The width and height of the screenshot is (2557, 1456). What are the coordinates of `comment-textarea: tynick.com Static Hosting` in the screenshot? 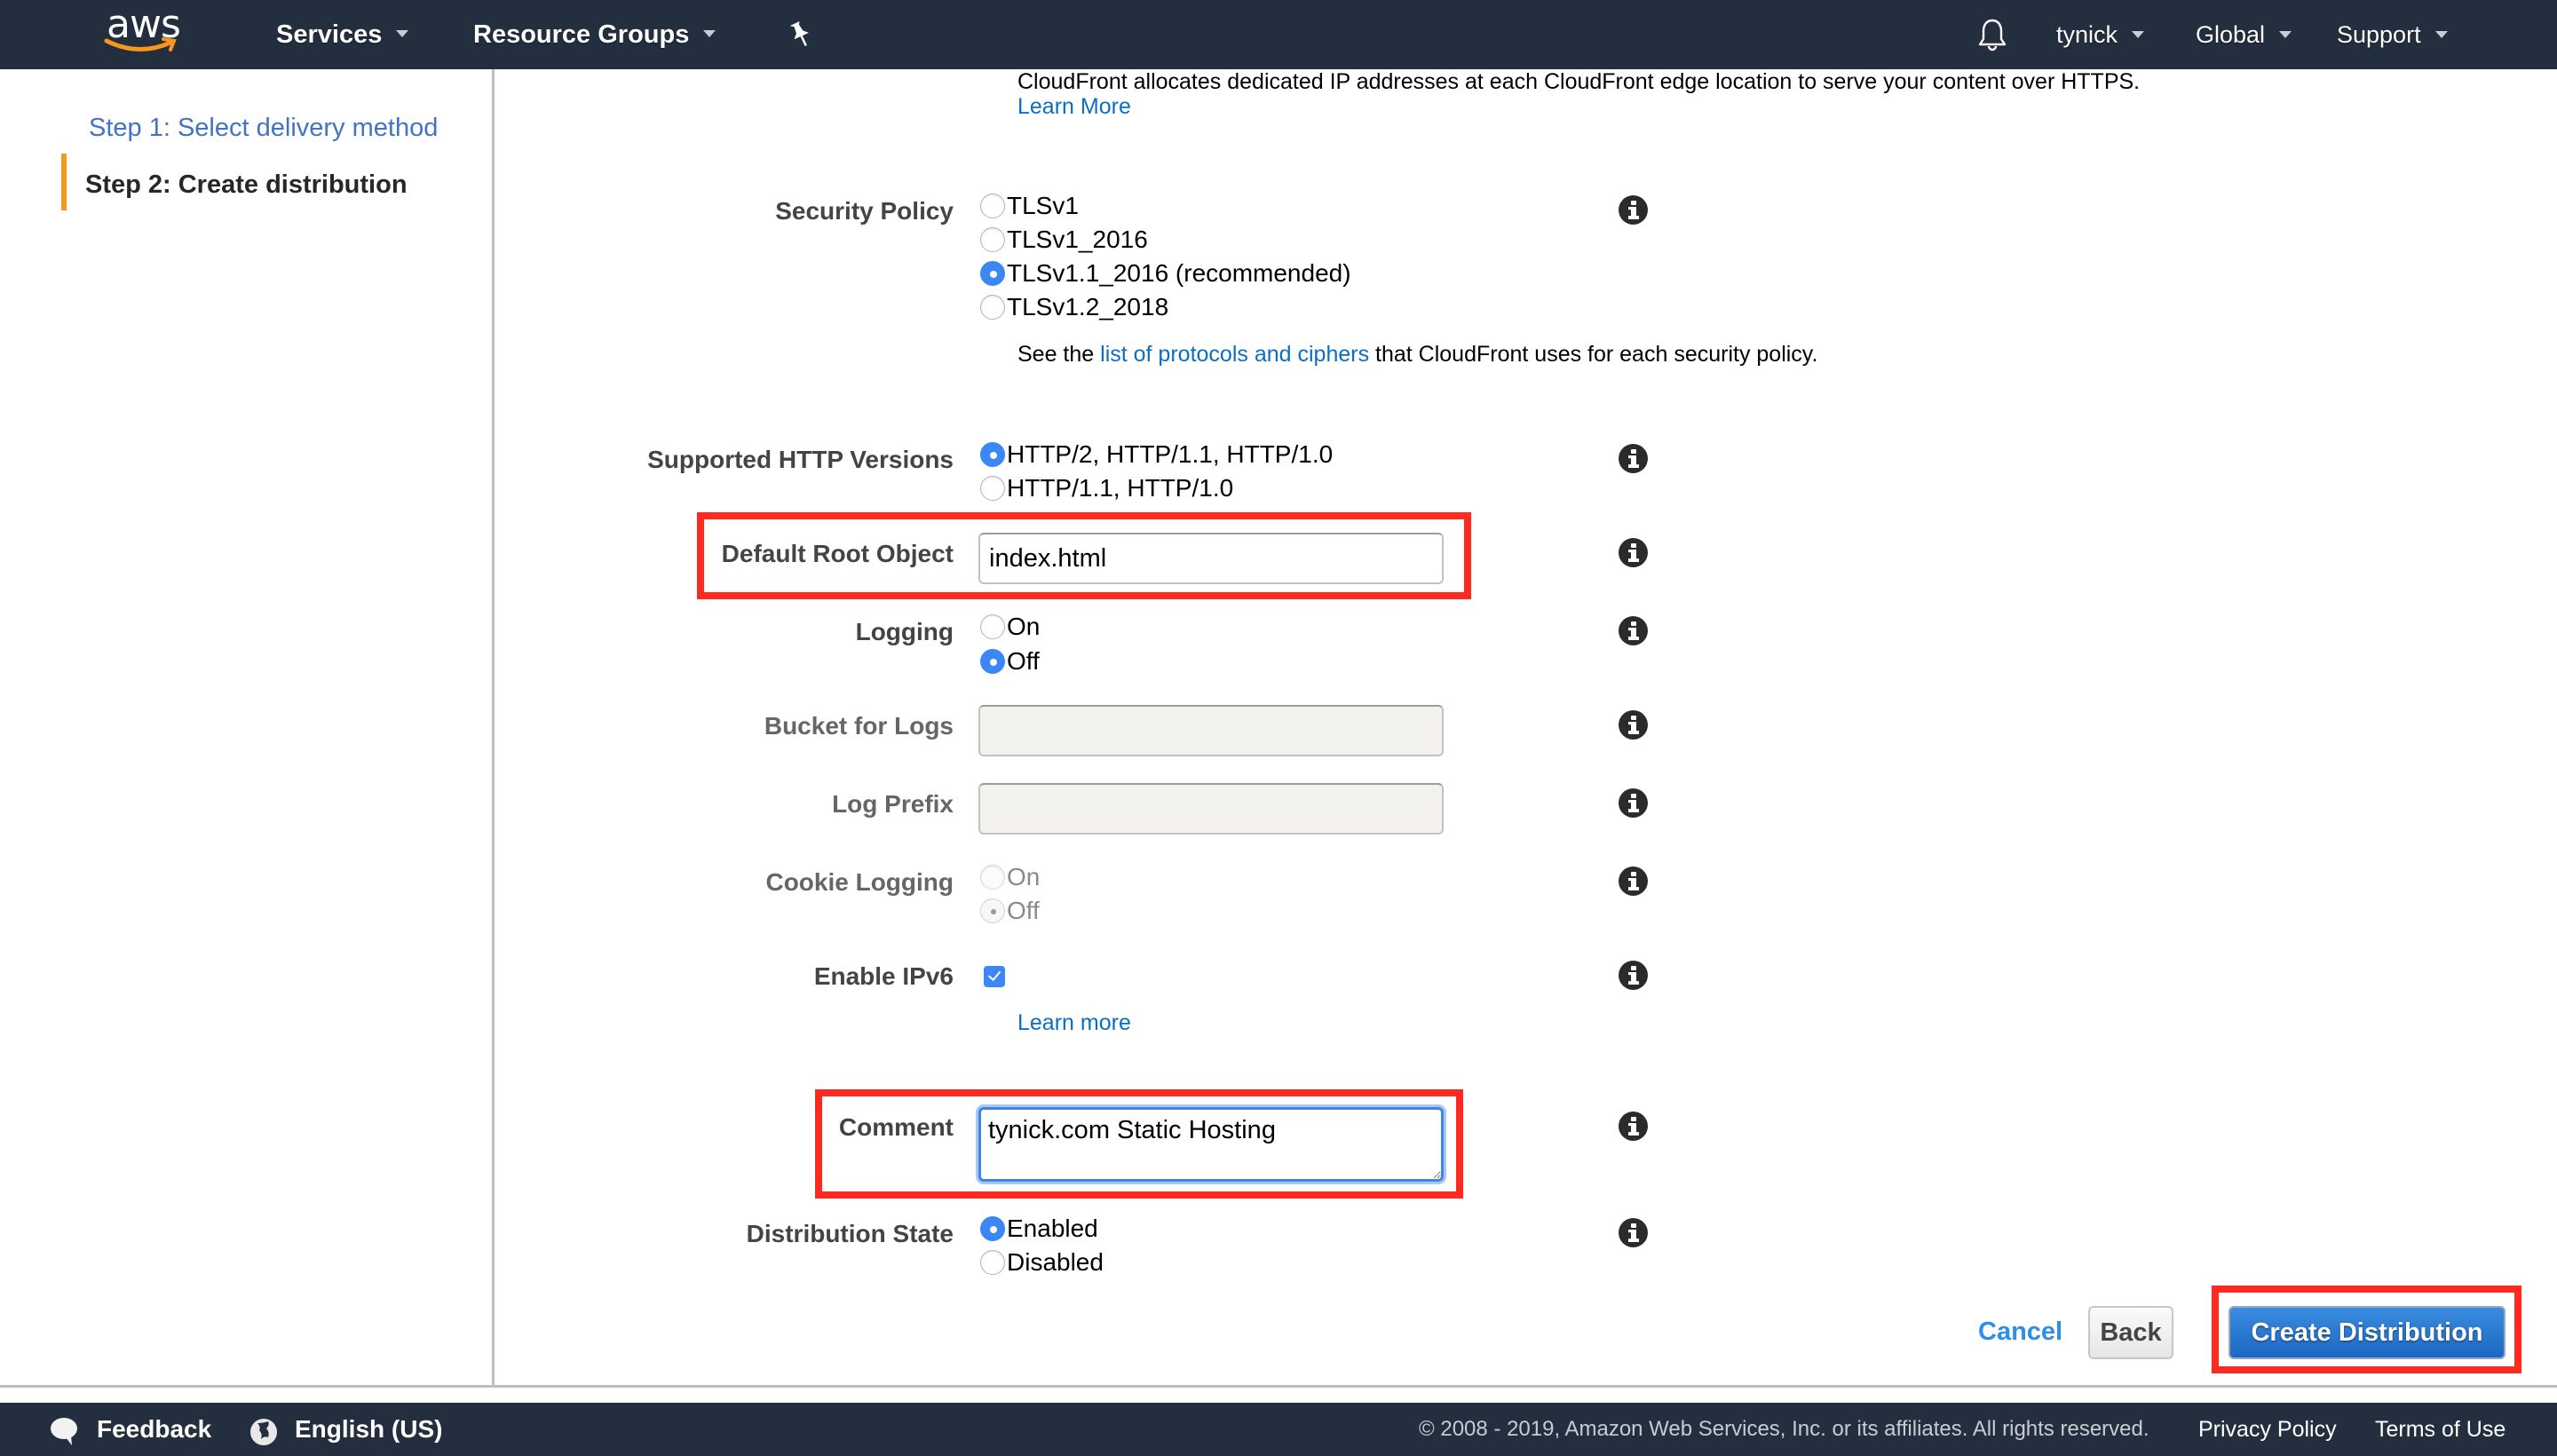 It's located at (1211, 1144).